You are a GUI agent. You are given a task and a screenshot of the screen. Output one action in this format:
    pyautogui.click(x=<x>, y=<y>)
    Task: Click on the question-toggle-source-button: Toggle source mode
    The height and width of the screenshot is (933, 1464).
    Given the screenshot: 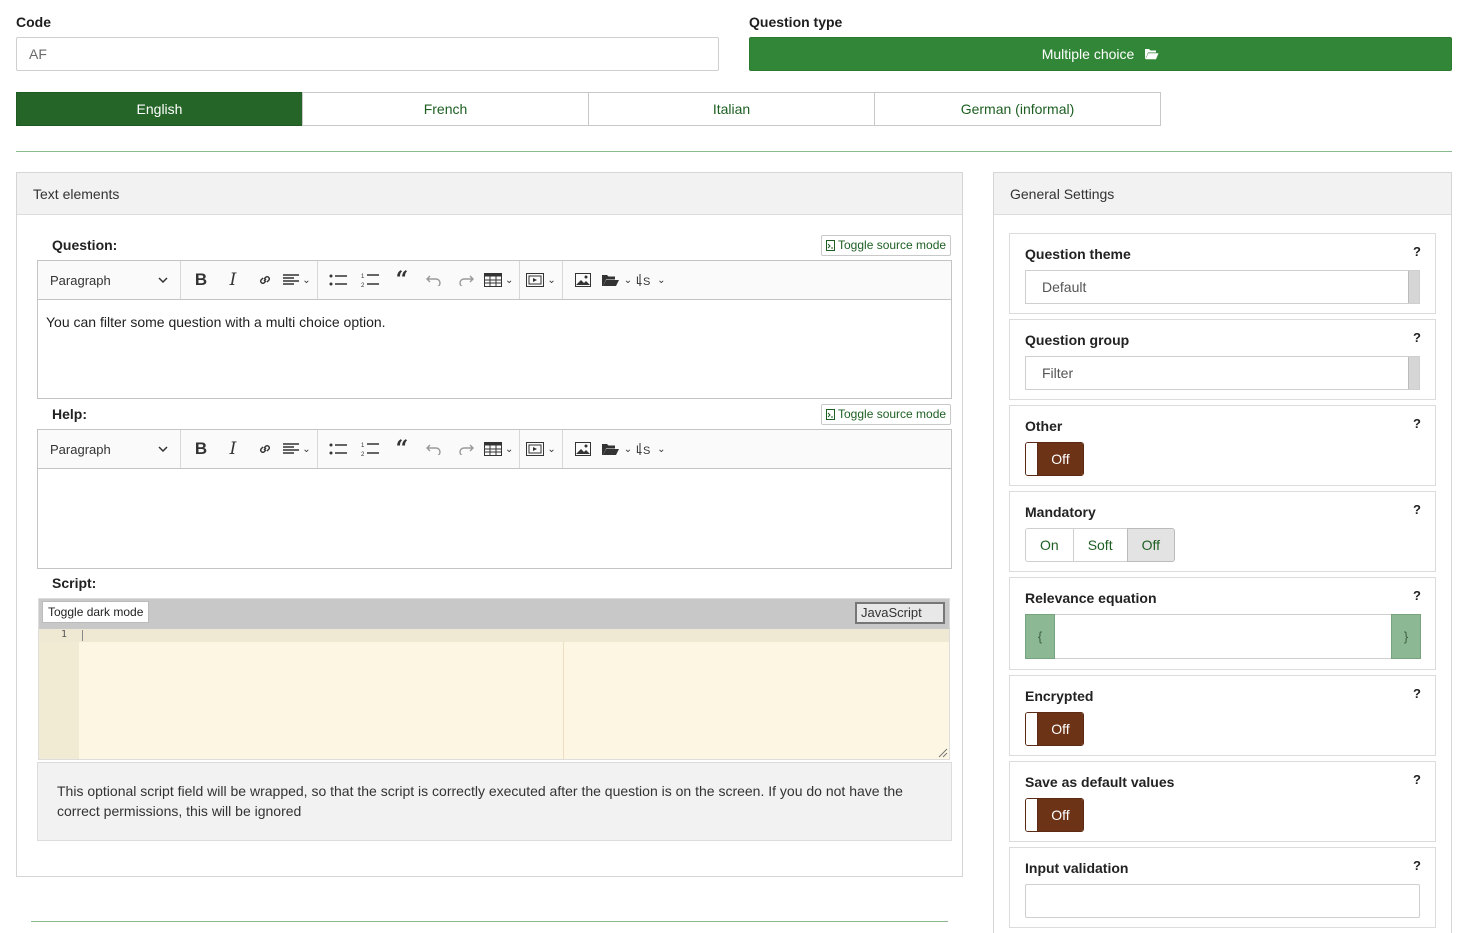 What is the action you would take?
    pyautogui.click(x=886, y=245)
    